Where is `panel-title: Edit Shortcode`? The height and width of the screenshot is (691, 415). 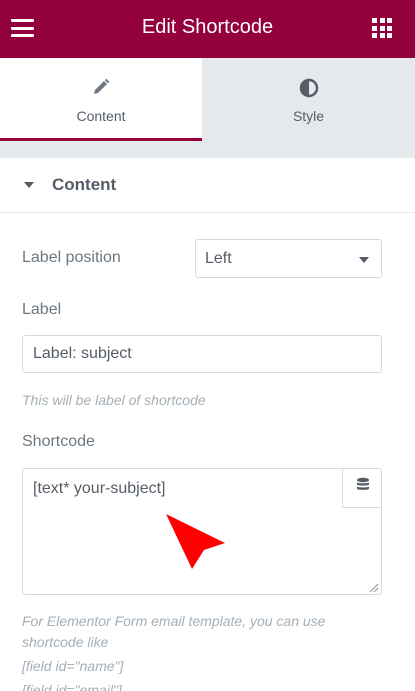
panel-title: Edit Shortcode is located at coordinates (207, 27).